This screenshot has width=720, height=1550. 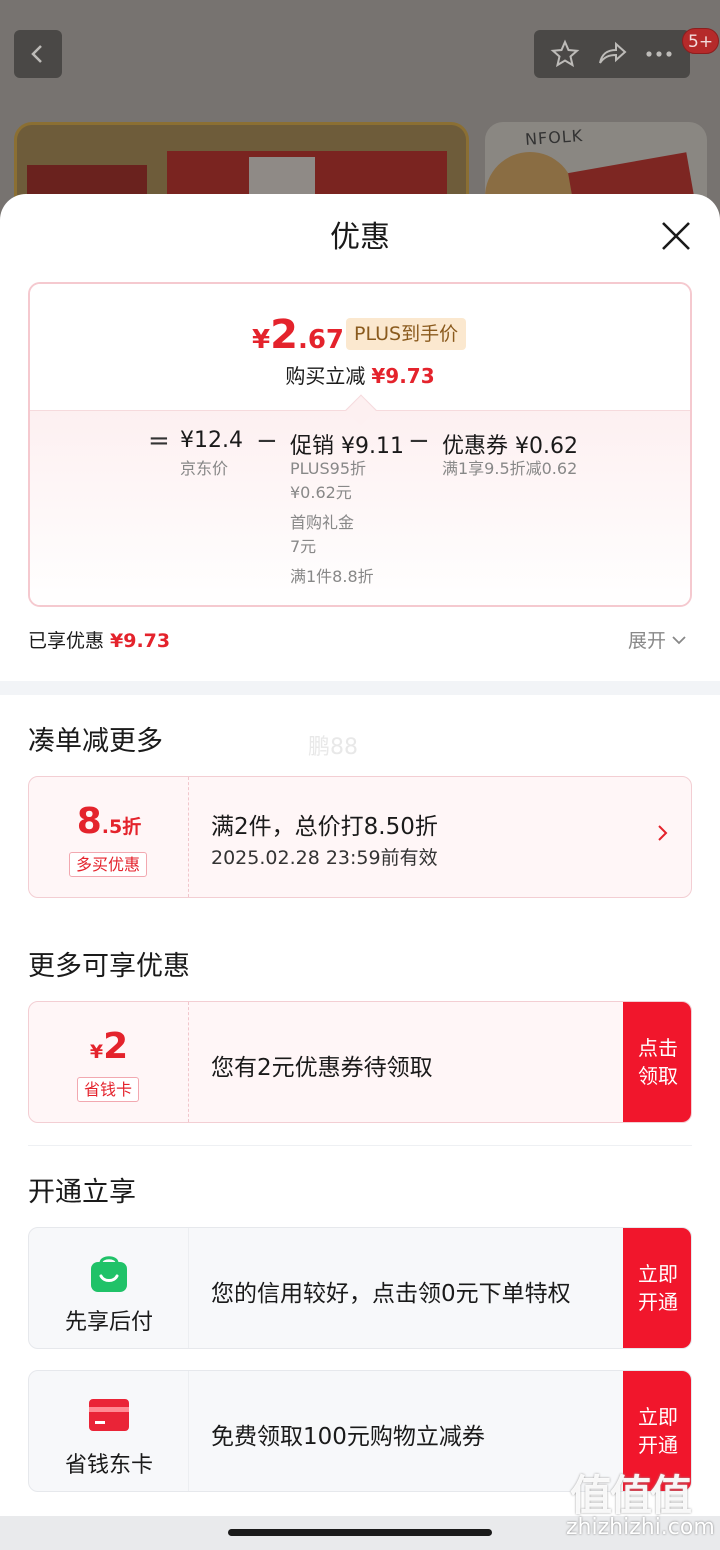 What do you see at coordinates (360, 376) in the screenshot?
I see `buy-reduce-line: 购买立减 ¥9.73` at bounding box center [360, 376].